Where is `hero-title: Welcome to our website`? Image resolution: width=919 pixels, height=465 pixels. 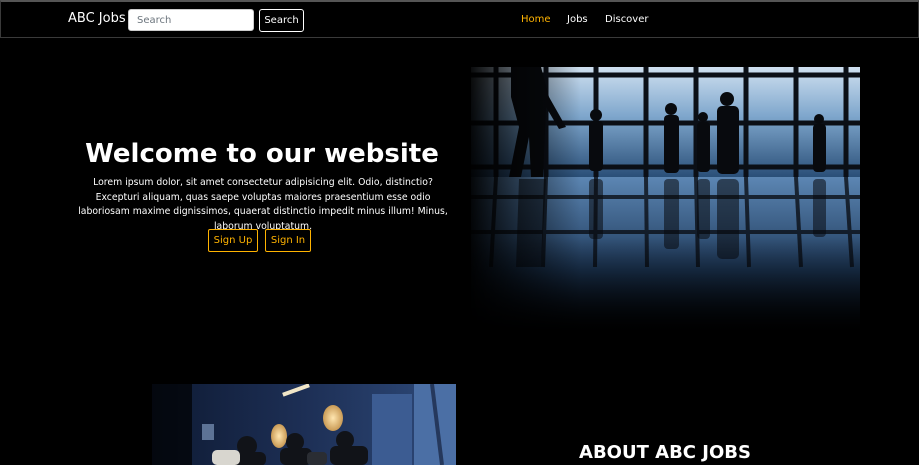 hero-title: Welcome to our website is located at coordinates (262, 154).